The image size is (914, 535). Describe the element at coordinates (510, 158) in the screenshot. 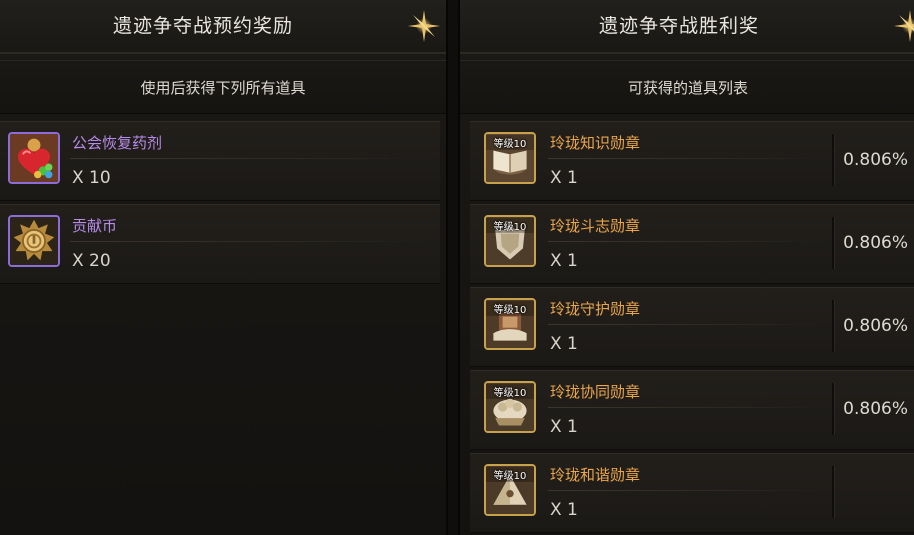

I see `book-medal-icon: 等级10` at that location.